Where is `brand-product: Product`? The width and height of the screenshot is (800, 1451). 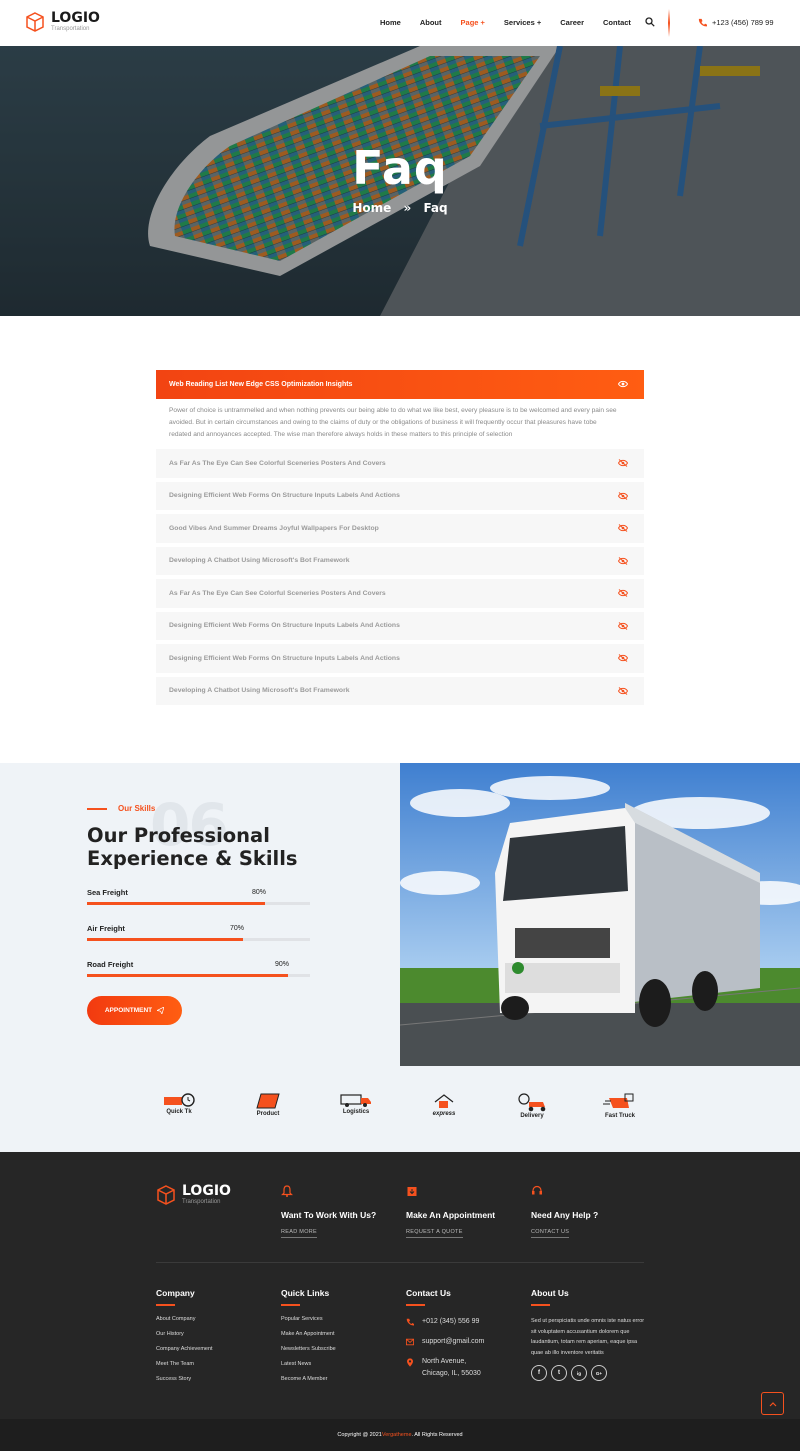
brand-product: Product is located at coordinates (268, 1104).